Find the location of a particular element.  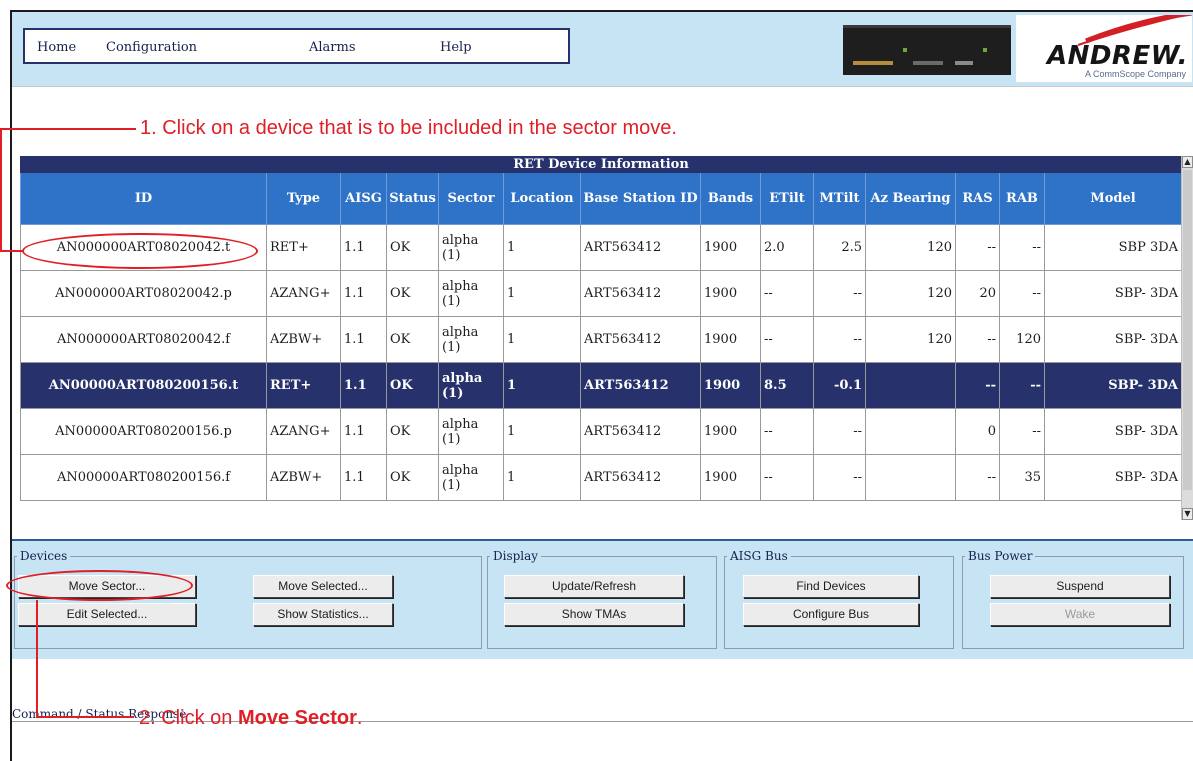

col-header-sector: Sector is located at coordinates (471, 198).